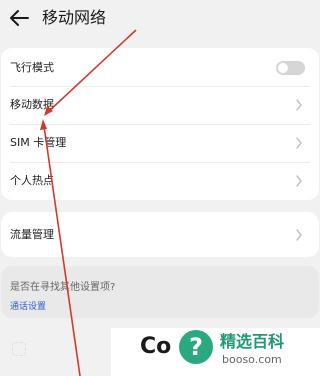 Image resolution: width=320 pixels, height=376 pixels. What do you see at coordinates (32, 234) in the screenshot?
I see `setting-label-traffic-management: 流量管理` at bounding box center [32, 234].